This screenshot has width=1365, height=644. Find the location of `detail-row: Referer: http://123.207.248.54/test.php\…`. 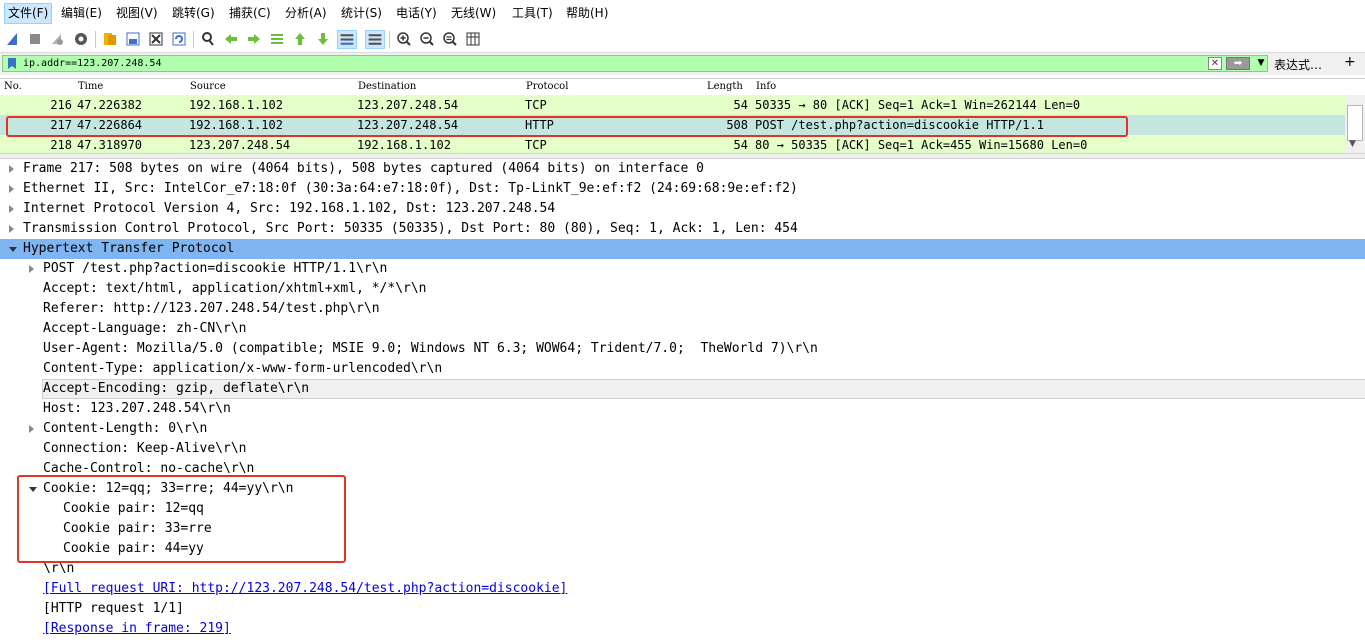

detail-row: Referer: http://123.207.248.54/test.php\… is located at coordinates (682, 309).